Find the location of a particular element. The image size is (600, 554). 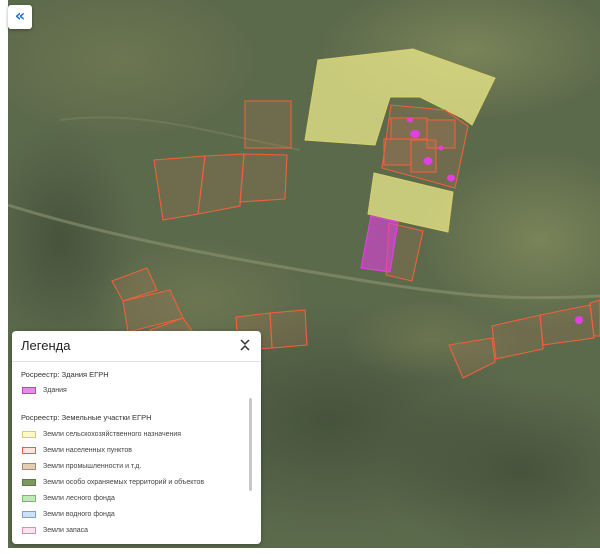

double-chevron-left-icon: « is located at coordinates (20, 15).